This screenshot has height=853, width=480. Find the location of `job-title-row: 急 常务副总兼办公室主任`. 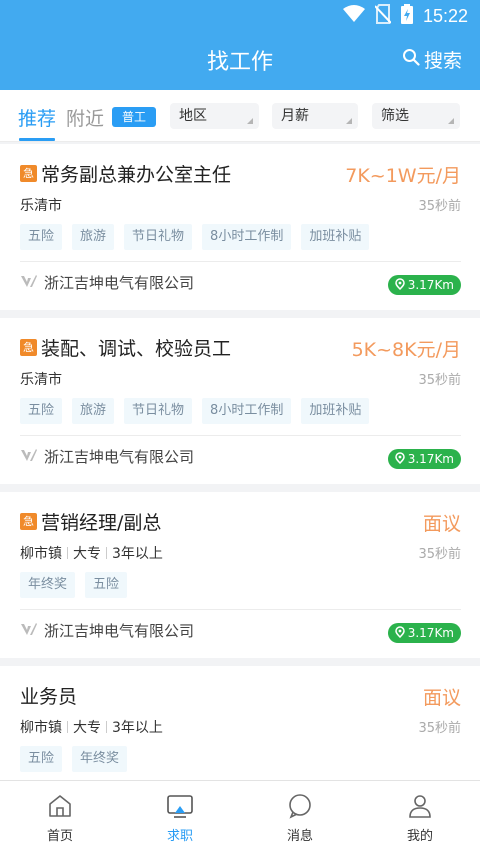

job-title-row: 急 常务副总兼办公室主任 is located at coordinates (125, 173).